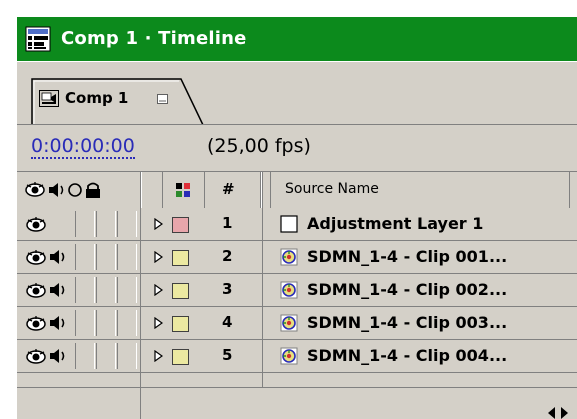  I want to click on layer-number: 1, so click(227, 223).